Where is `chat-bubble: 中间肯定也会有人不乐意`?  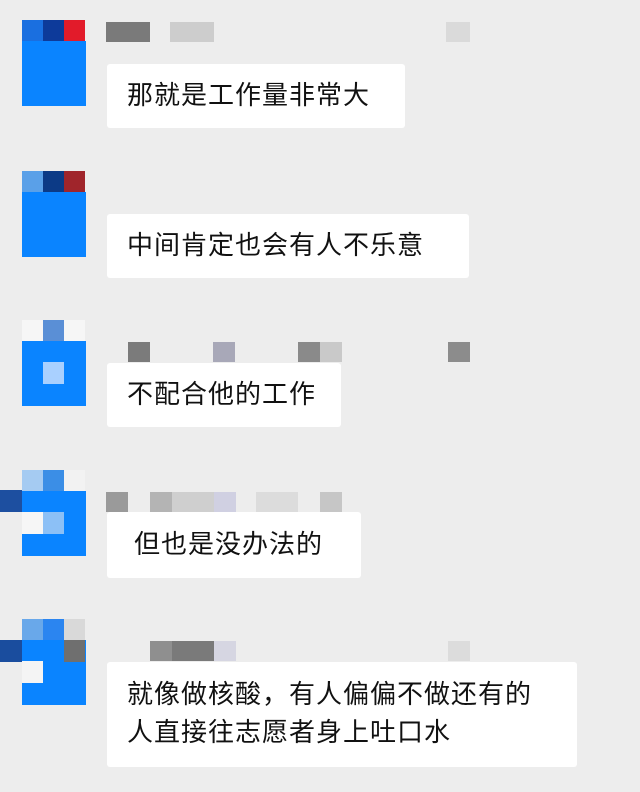
chat-bubble: 中间肯定也会有人不乐意 is located at coordinates (288, 246).